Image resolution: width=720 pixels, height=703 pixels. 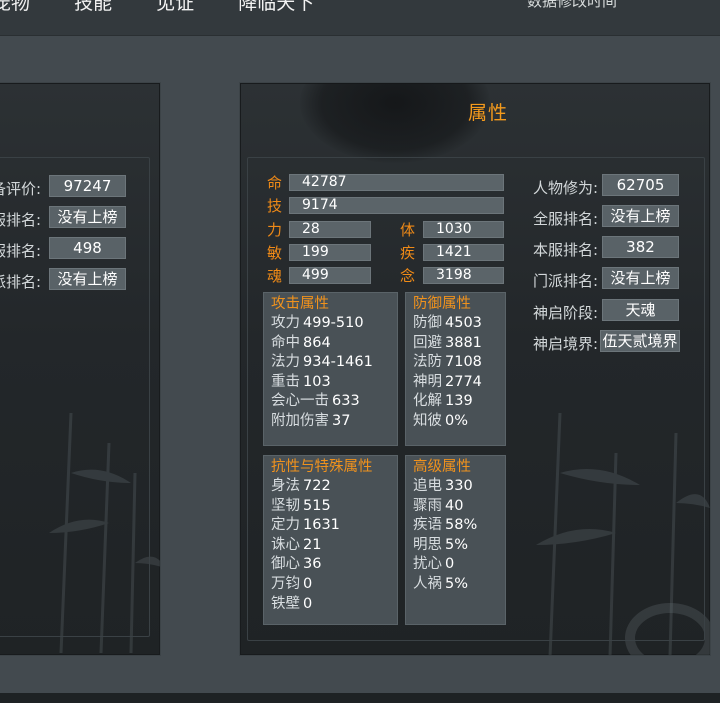 I want to click on nav-item-witness: 见证, so click(x=175, y=7).